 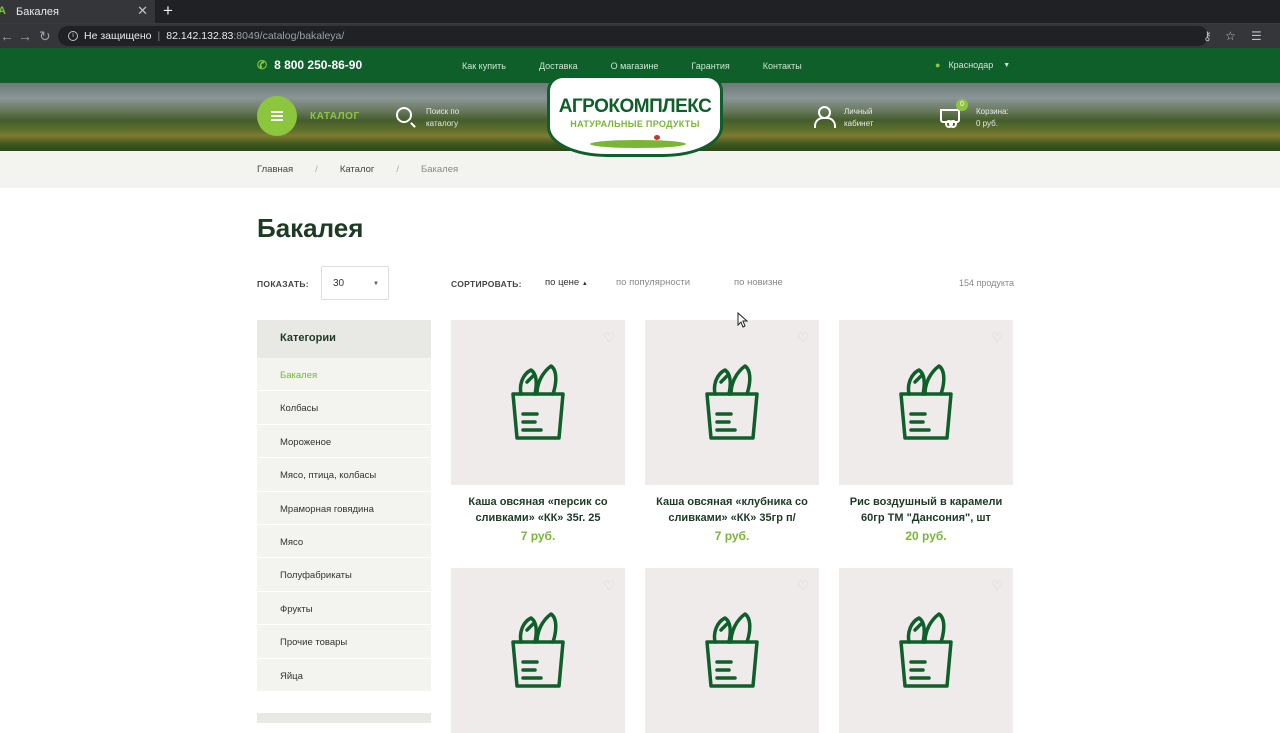 What do you see at coordinates (484, 66) in the screenshot?
I see `nav-how-to-buy: Как купить` at bounding box center [484, 66].